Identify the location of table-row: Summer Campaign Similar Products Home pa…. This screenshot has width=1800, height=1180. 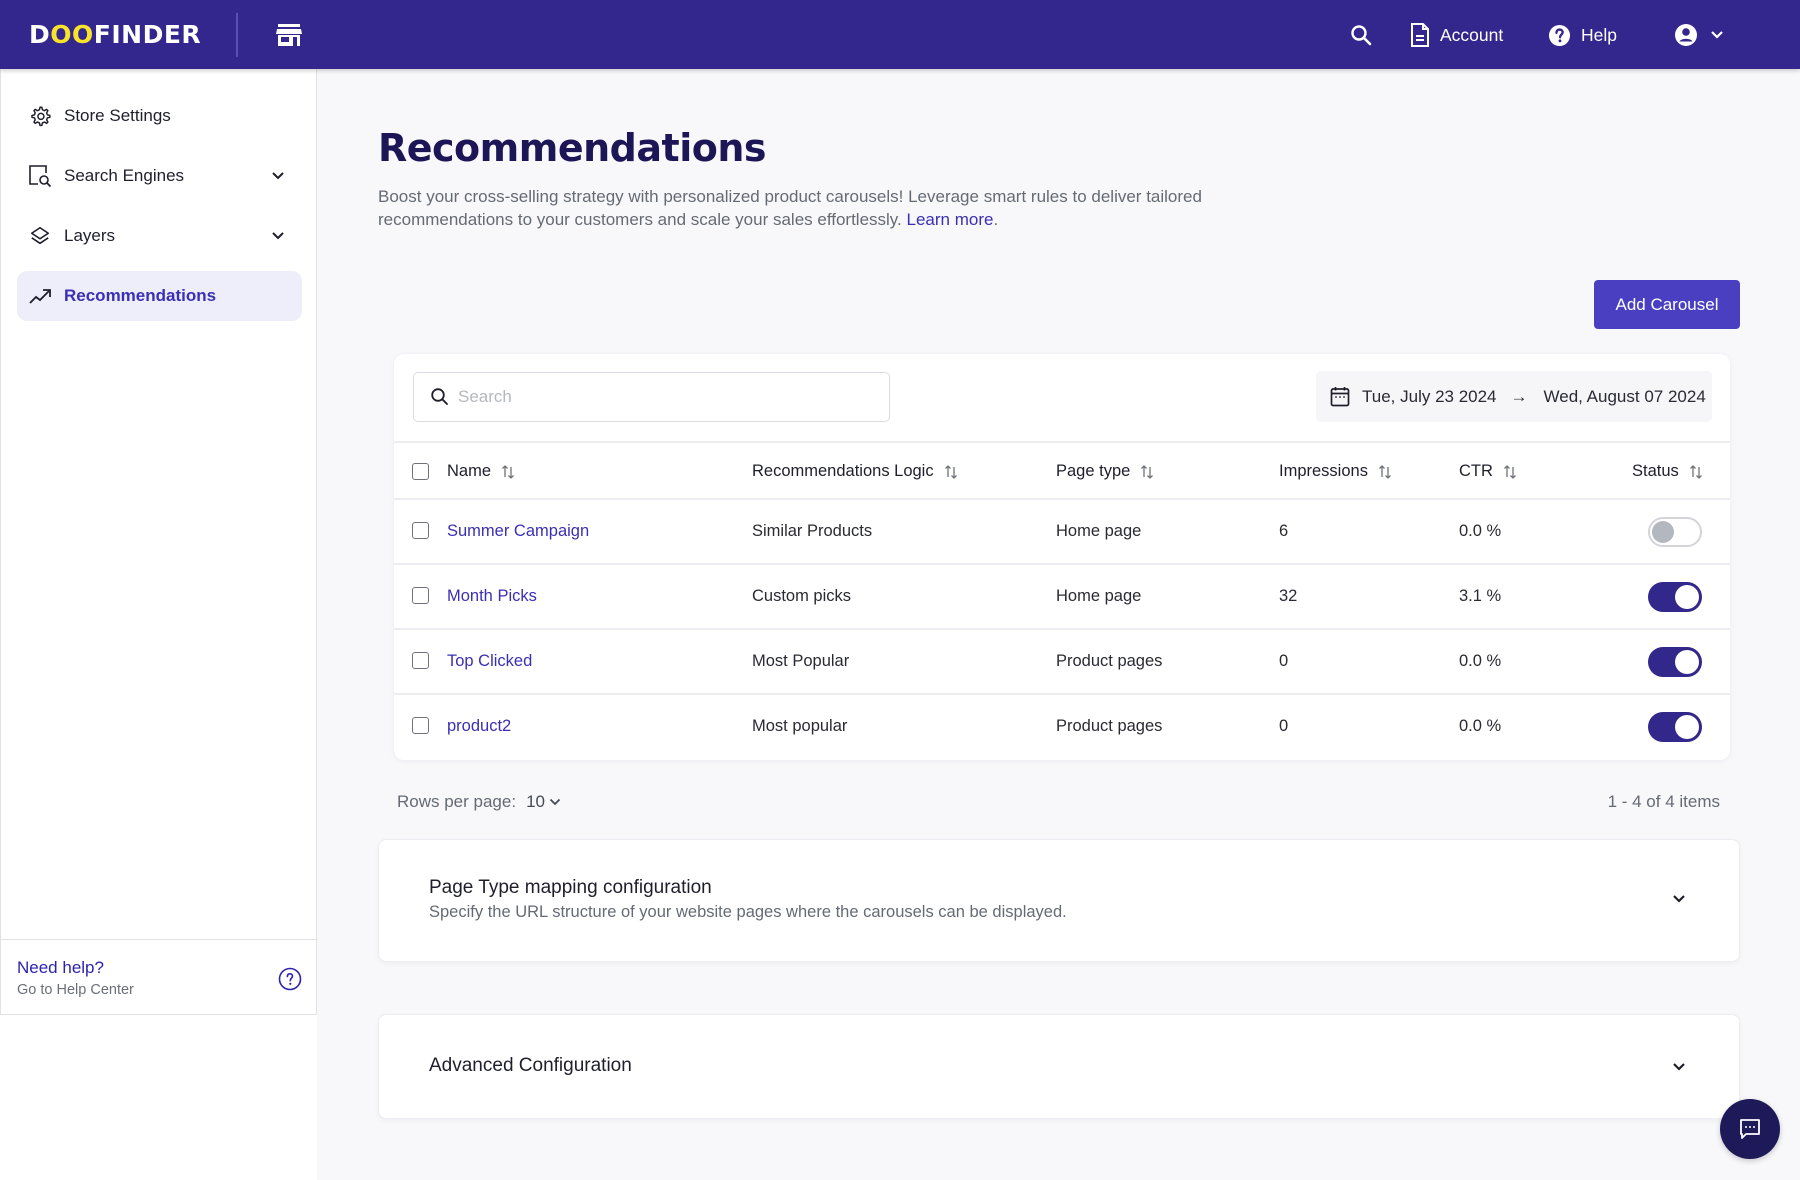
(1062, 532).